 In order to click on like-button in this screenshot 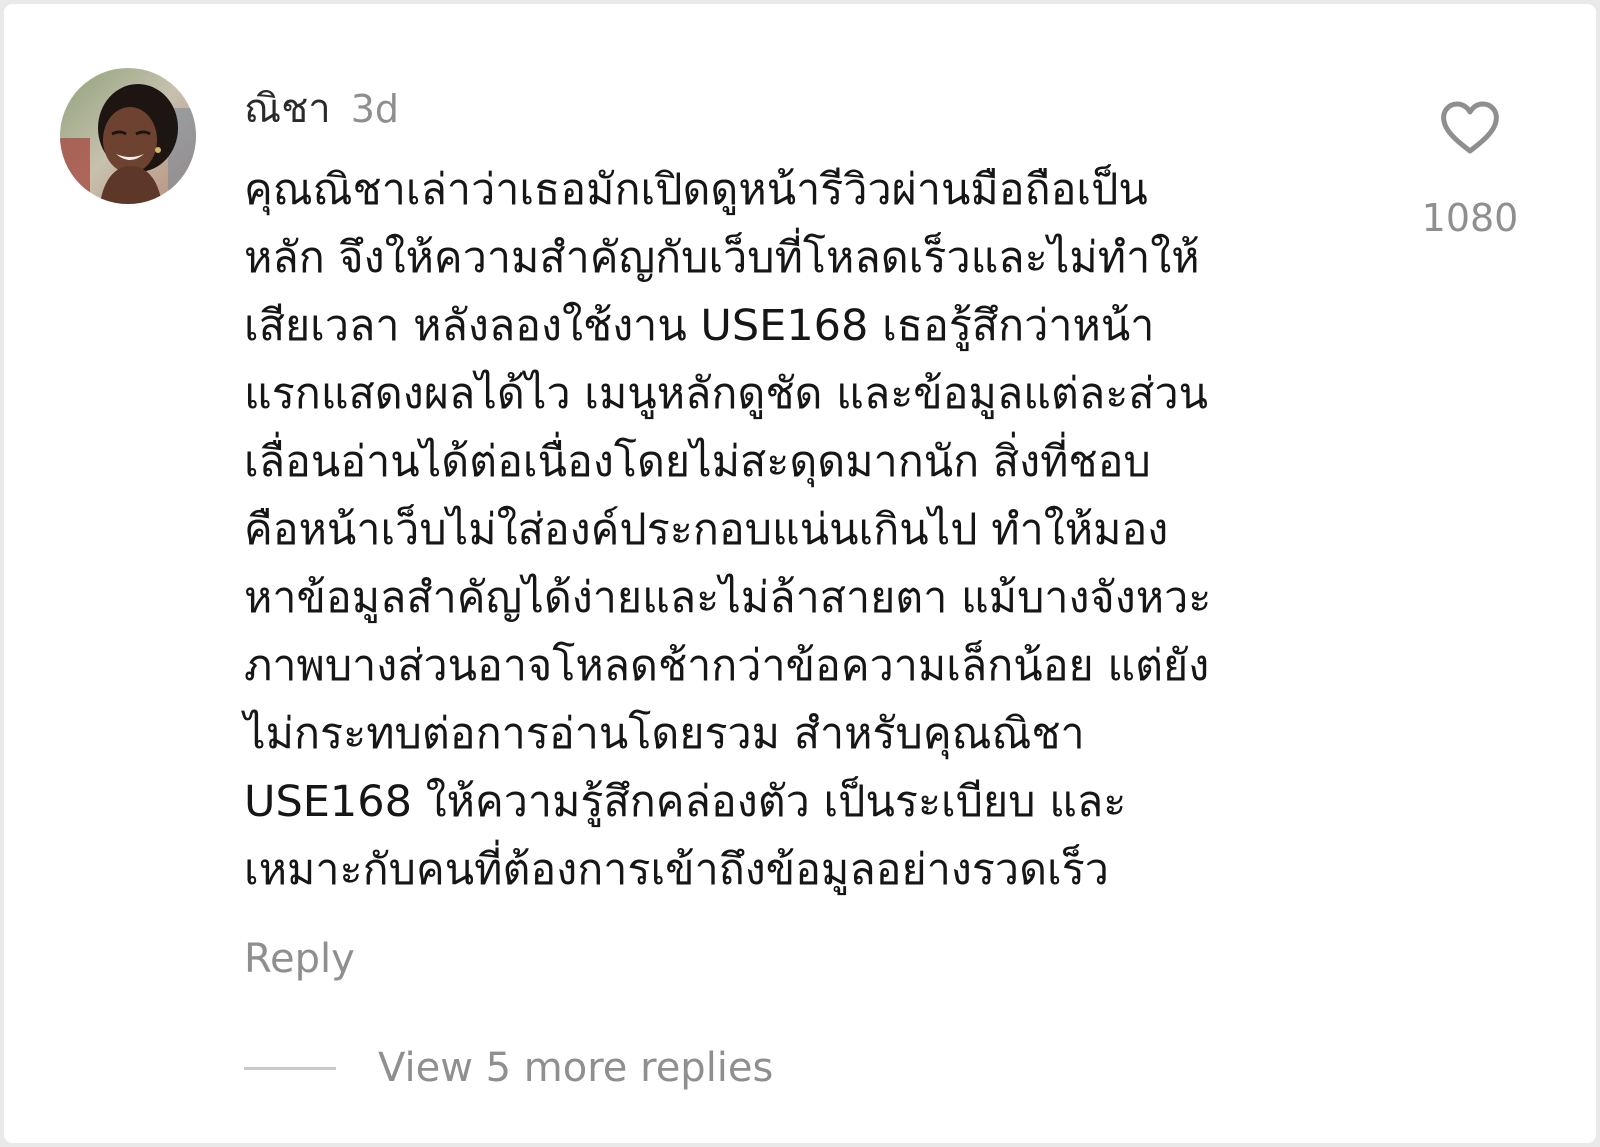, I will do `click(1470, 128)`.